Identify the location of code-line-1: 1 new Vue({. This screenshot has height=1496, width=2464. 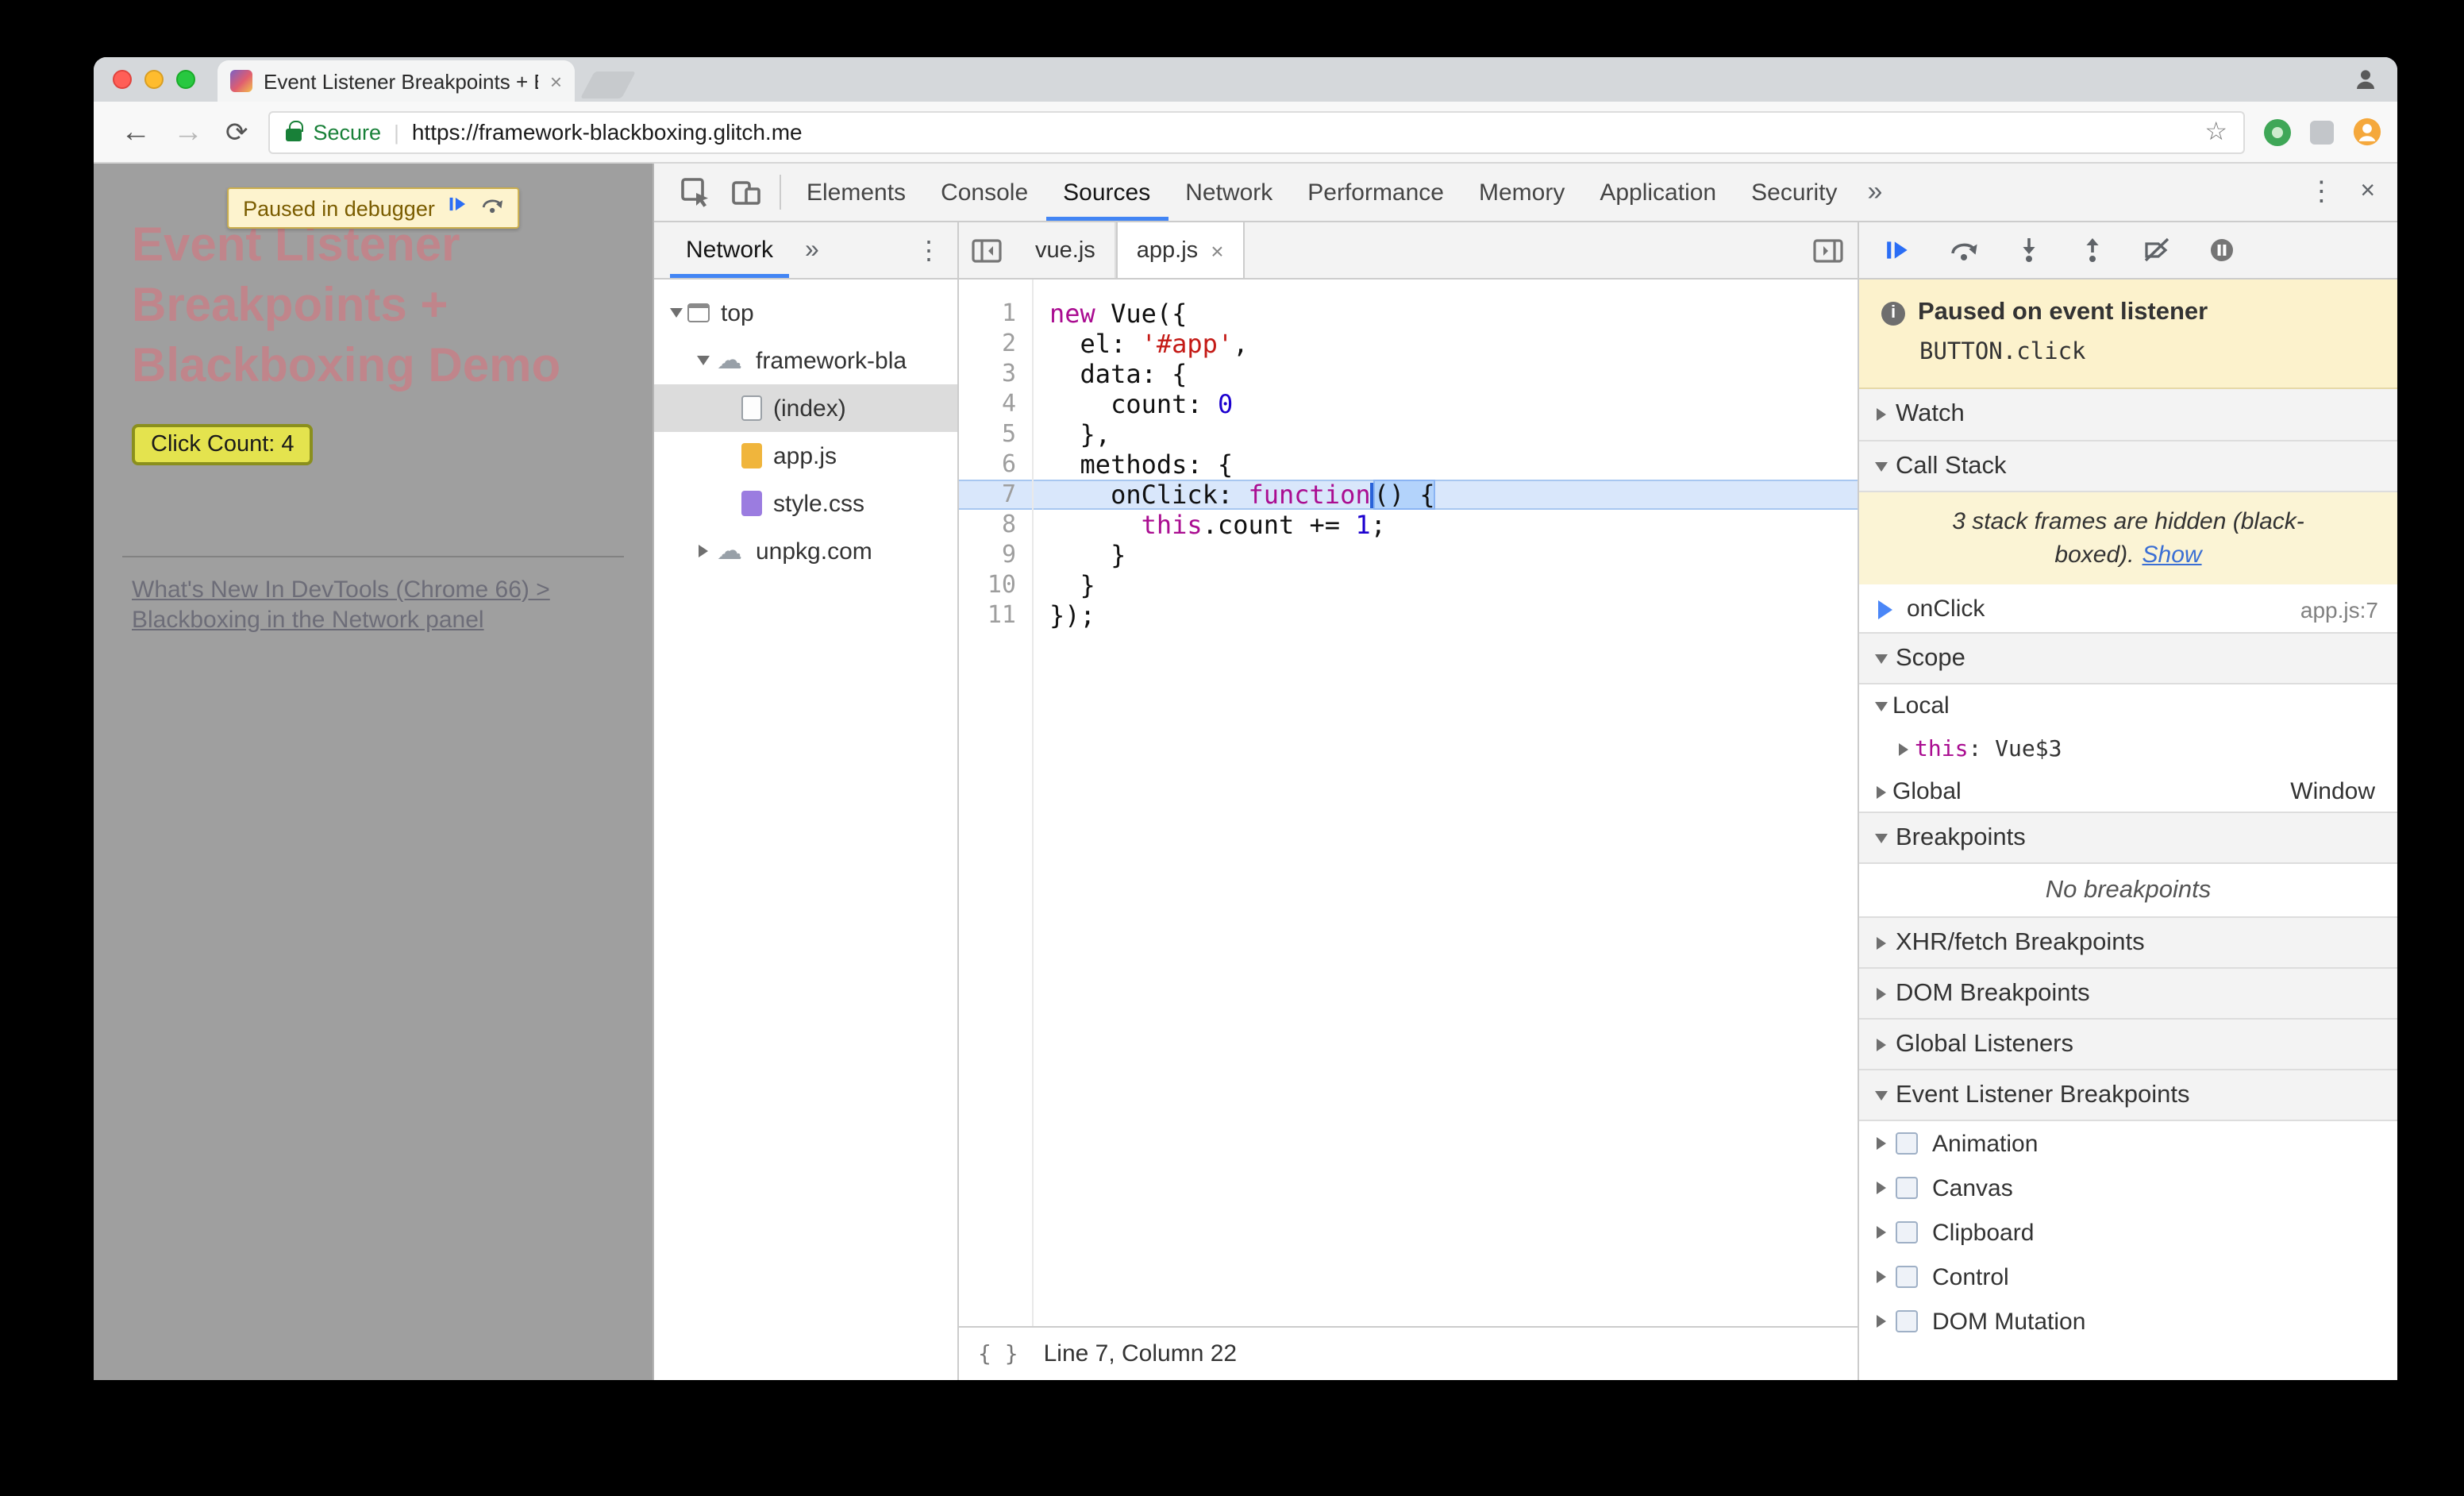
(1408, 314).